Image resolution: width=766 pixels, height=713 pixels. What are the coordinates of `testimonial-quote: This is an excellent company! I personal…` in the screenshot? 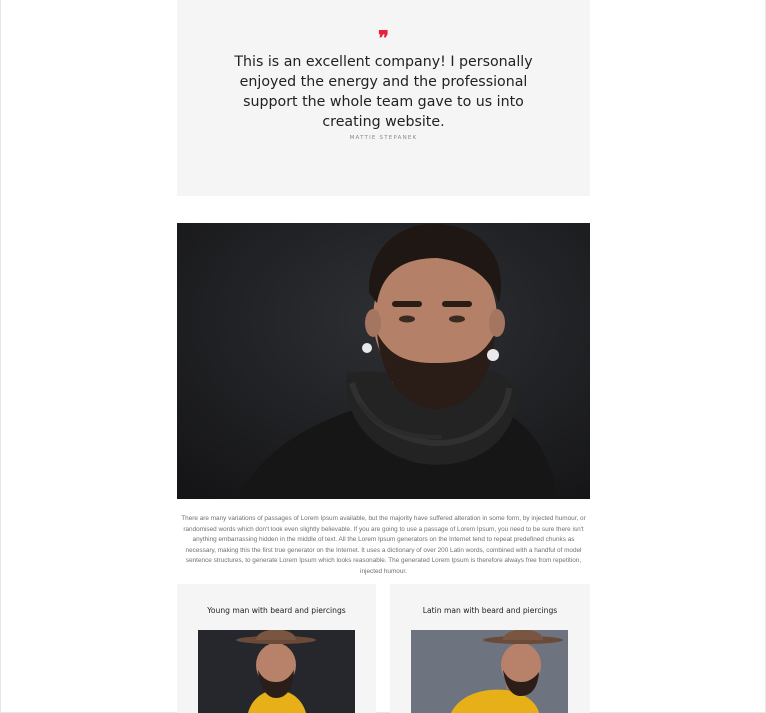 It's located at (383, 92).